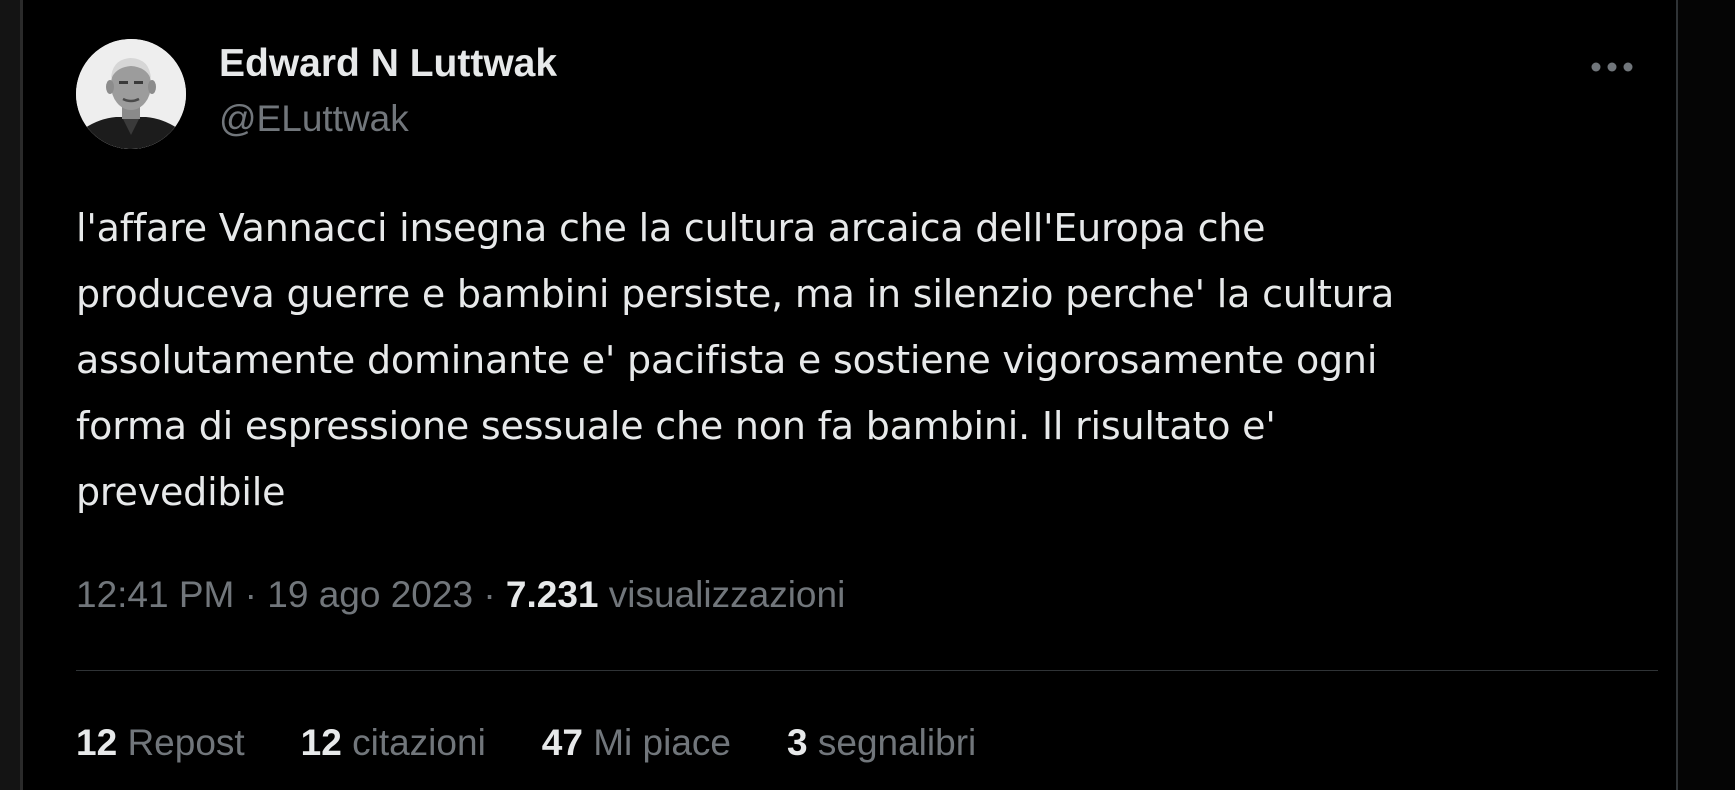 The image size is (1735, 790). I want to click on bookmarks-link: 3 segnalibri, so click(881, 743).